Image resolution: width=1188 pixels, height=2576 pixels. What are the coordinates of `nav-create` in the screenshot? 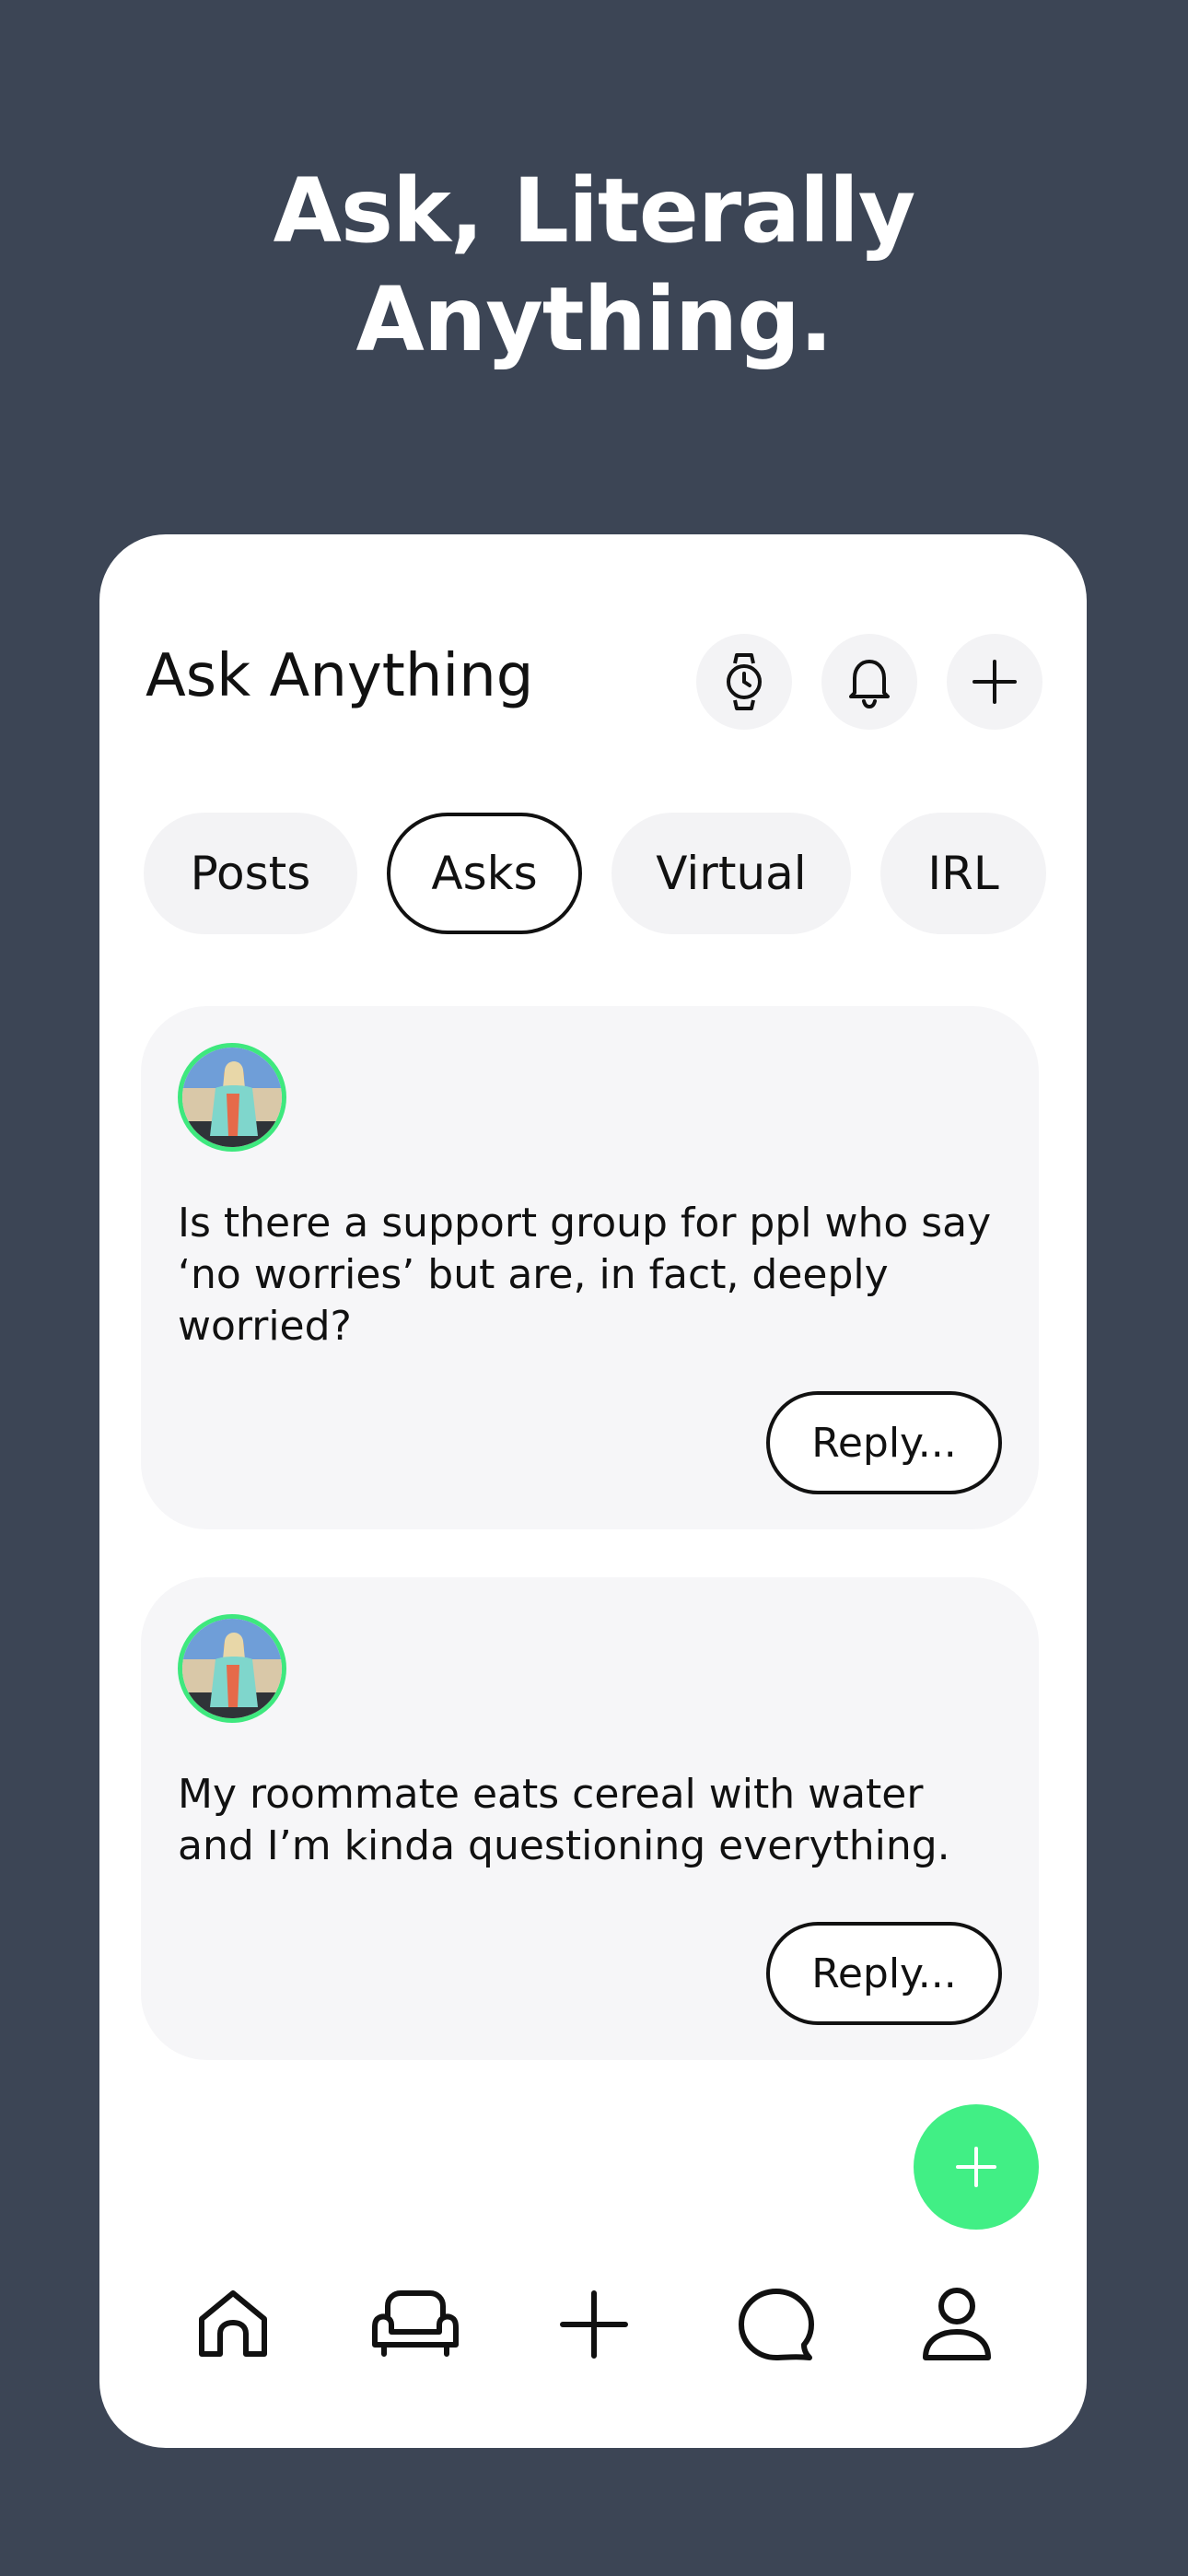 It's located at (594, 2324).